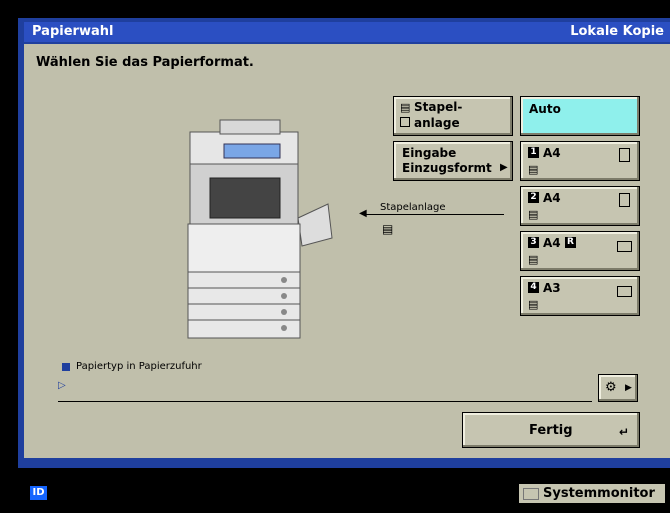  Describe the element at coordinates (447, 168) in the screenshot. I see `input-label-2: Einzugsformt` at that location.